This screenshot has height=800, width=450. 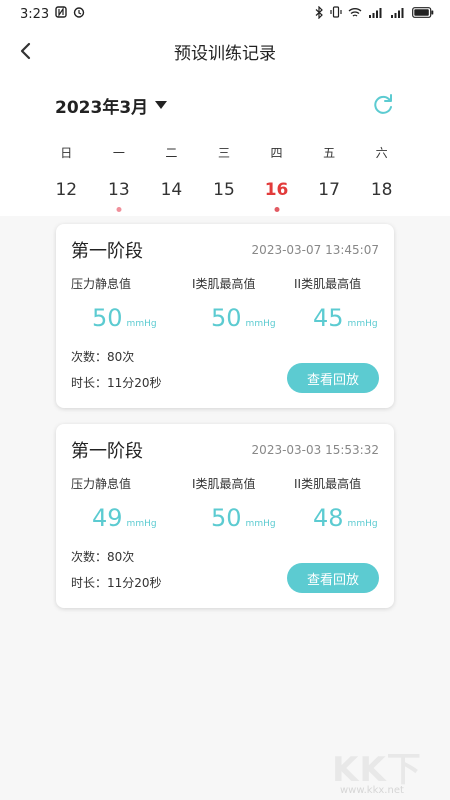 I want to click on weekday-thu: 四, so click(x=276, y=153).